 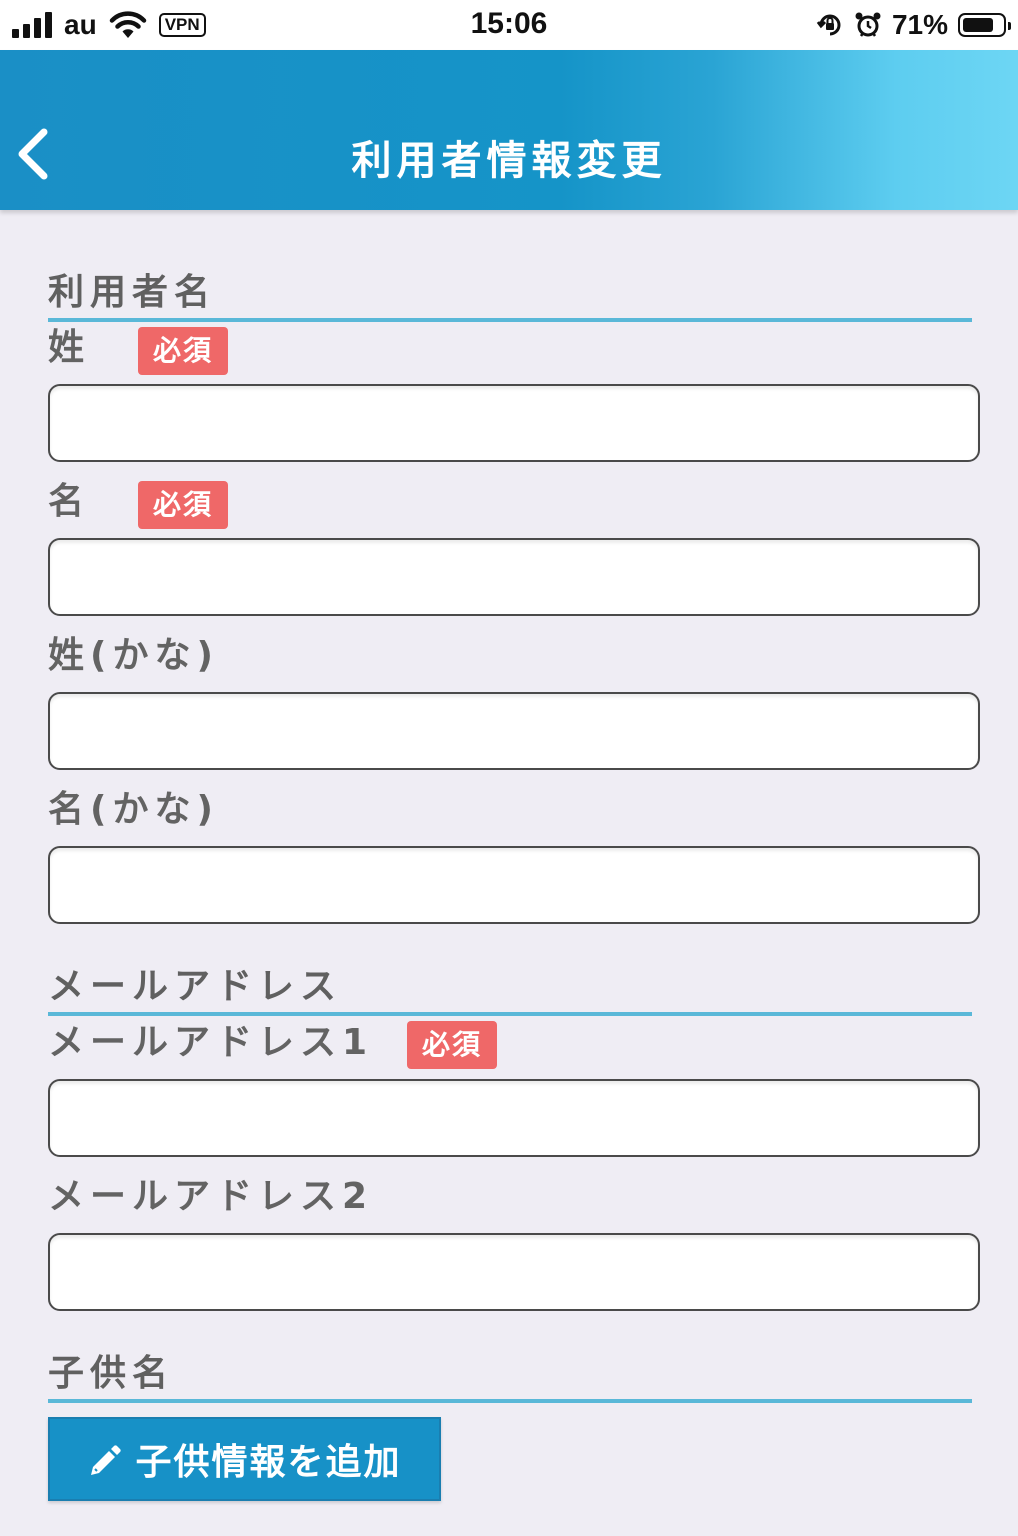 What do you see at coordinates (510, 991) in the screenshot?
I see `section-heading-email: メールアドレス` at bounding box center [510, 991].